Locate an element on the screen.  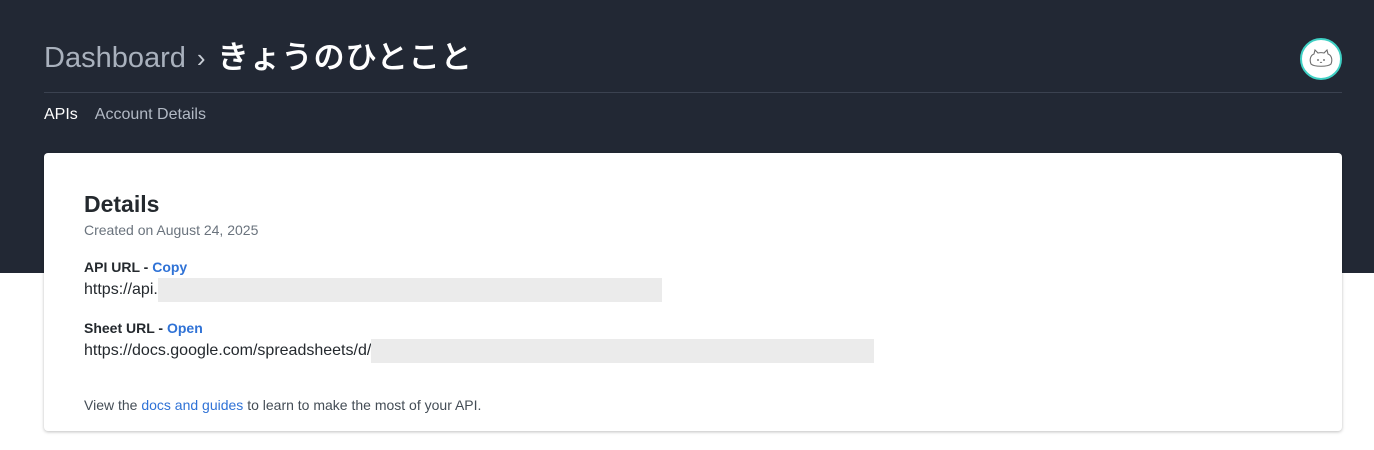
nav-tabs: APIs Account Details is located at coordinates (125, 115).